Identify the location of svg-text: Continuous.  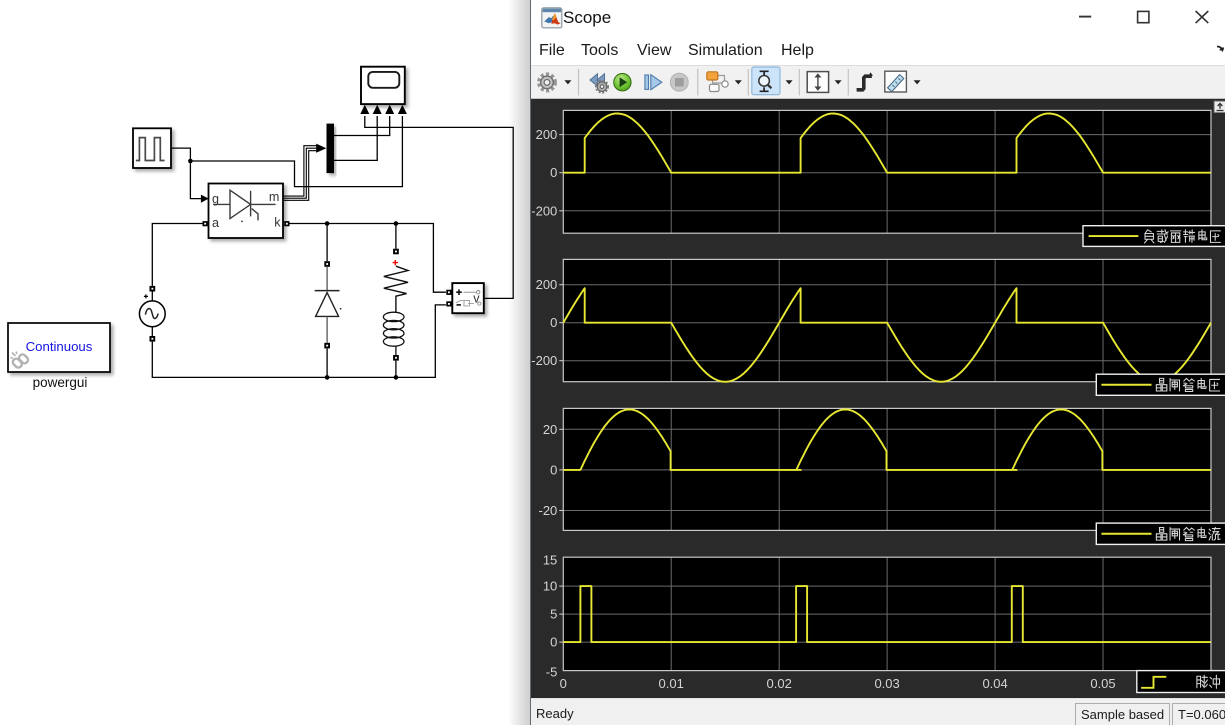
(59, 346).